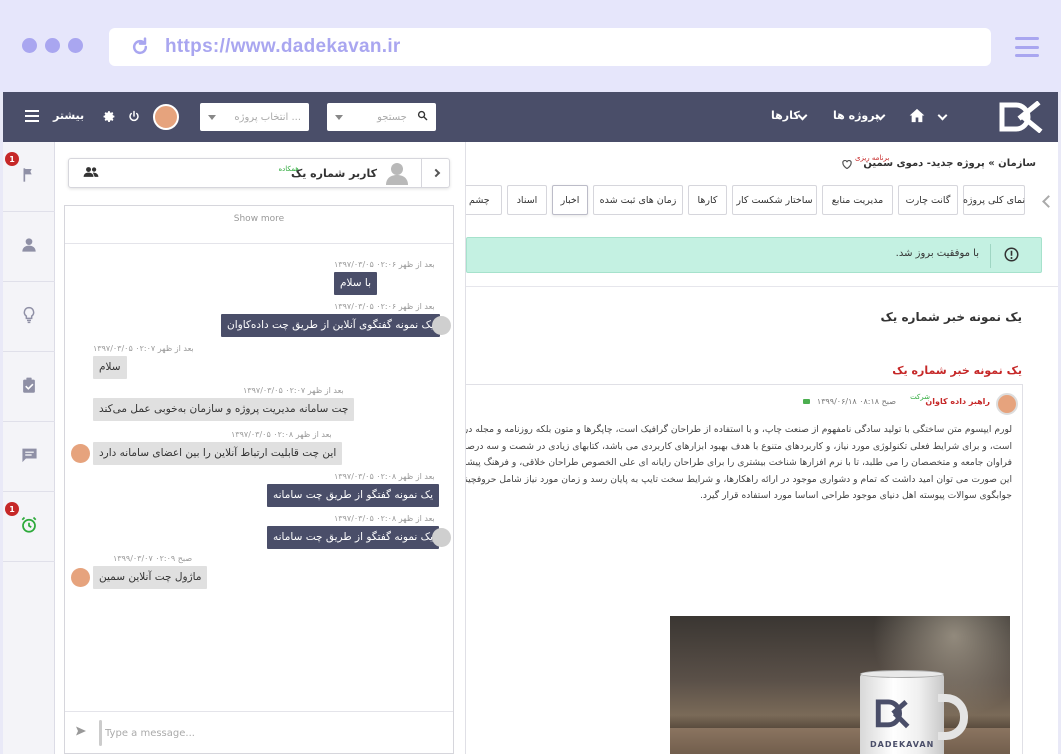 The width and height of the screenshot is (1061, 754). I want to click on mug-brand-text: DADEKAVAN, so click(902, 744).